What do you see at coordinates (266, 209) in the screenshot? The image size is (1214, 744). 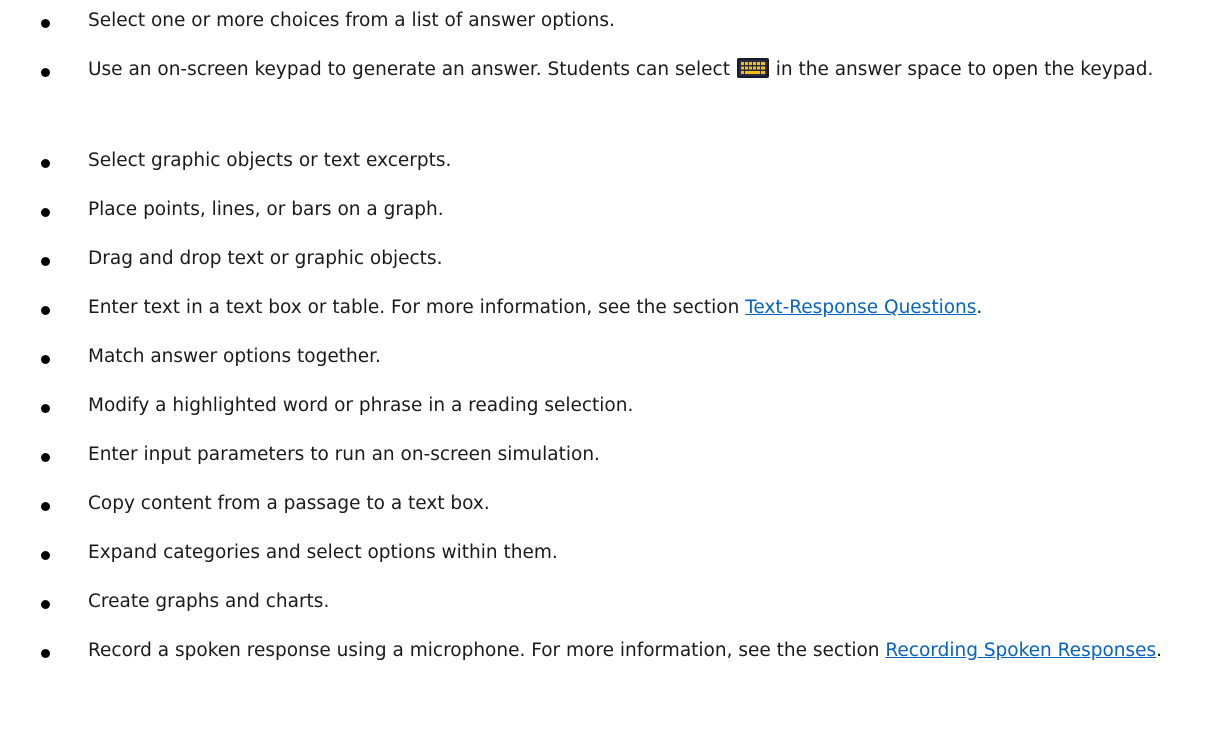 I see `list-item-text: Place points, lines, or bars on a graph.` at bounding box center [266, 209].